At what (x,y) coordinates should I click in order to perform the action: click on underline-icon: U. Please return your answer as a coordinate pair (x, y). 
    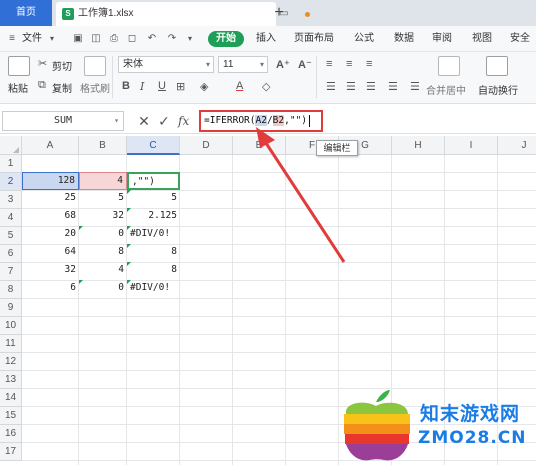
    Looking at the image, I should click on (162, 86).